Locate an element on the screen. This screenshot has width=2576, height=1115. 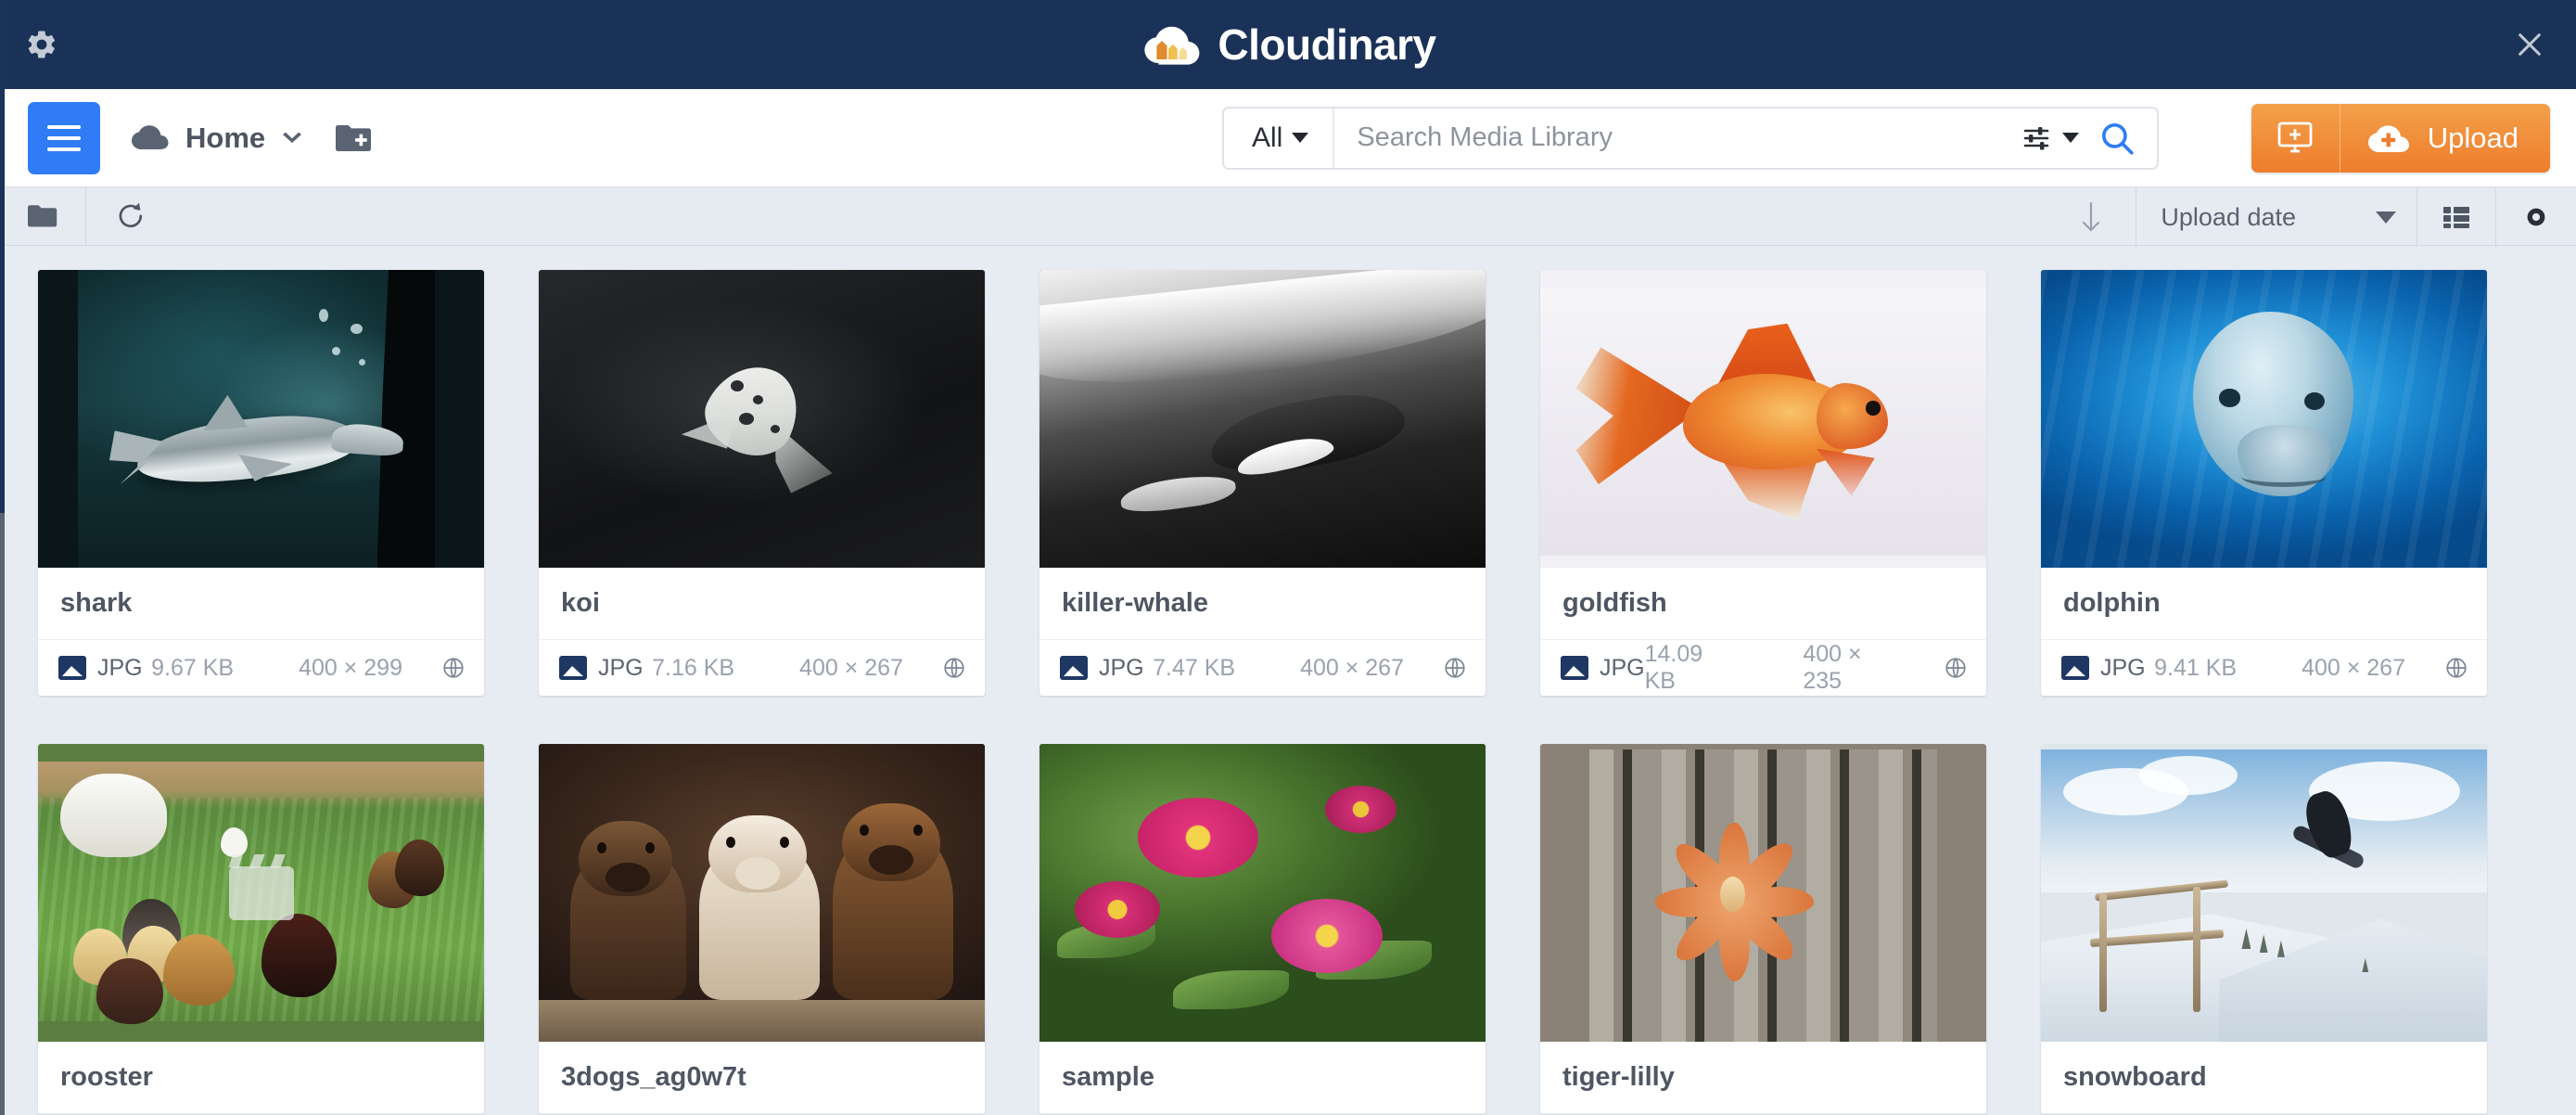
new-folder-button is located at coordinates (353, 138).